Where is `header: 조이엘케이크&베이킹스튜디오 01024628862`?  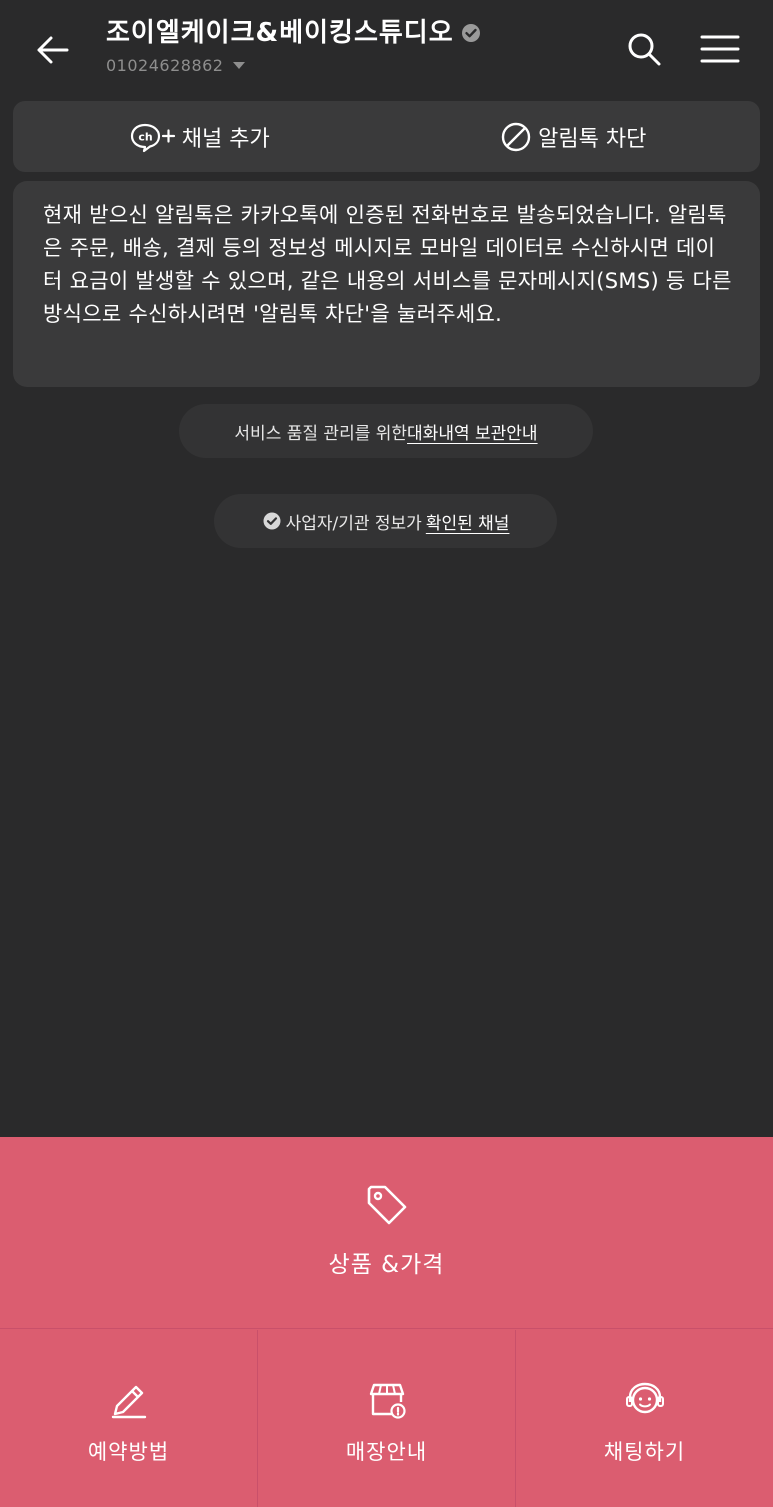 header: 조이엘케이크&베이킹스튜디오 01024628862 is located at coordinates (386, 50).